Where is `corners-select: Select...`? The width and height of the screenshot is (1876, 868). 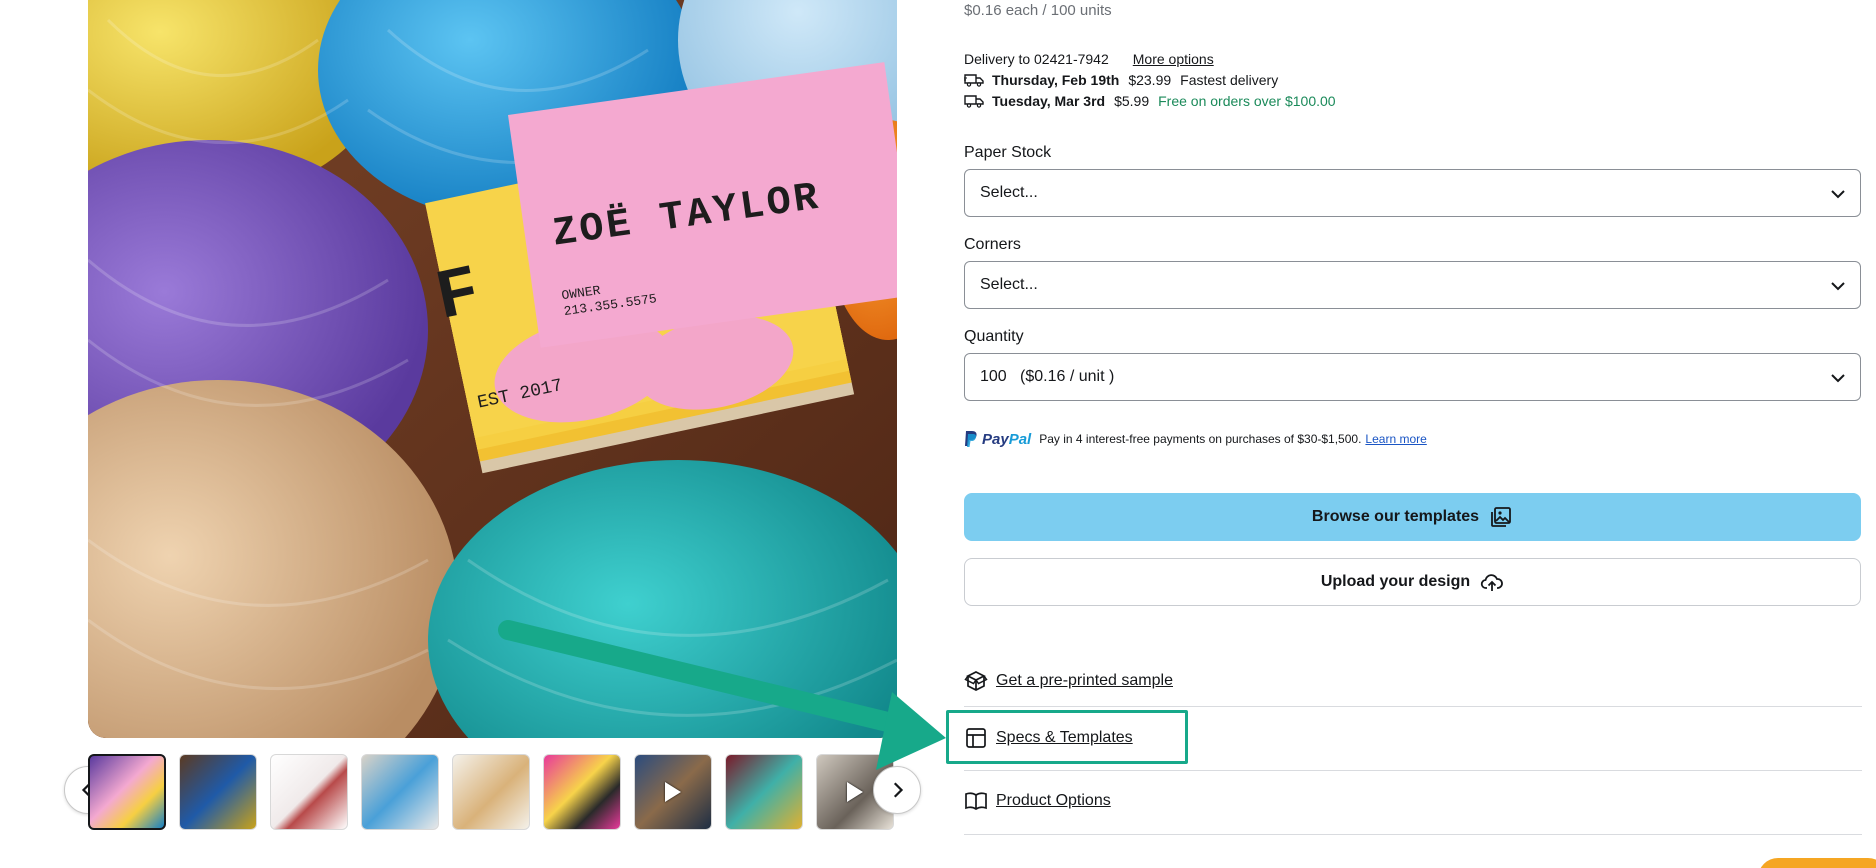
corners-select: Select... is located at coordinates (1412, 285).